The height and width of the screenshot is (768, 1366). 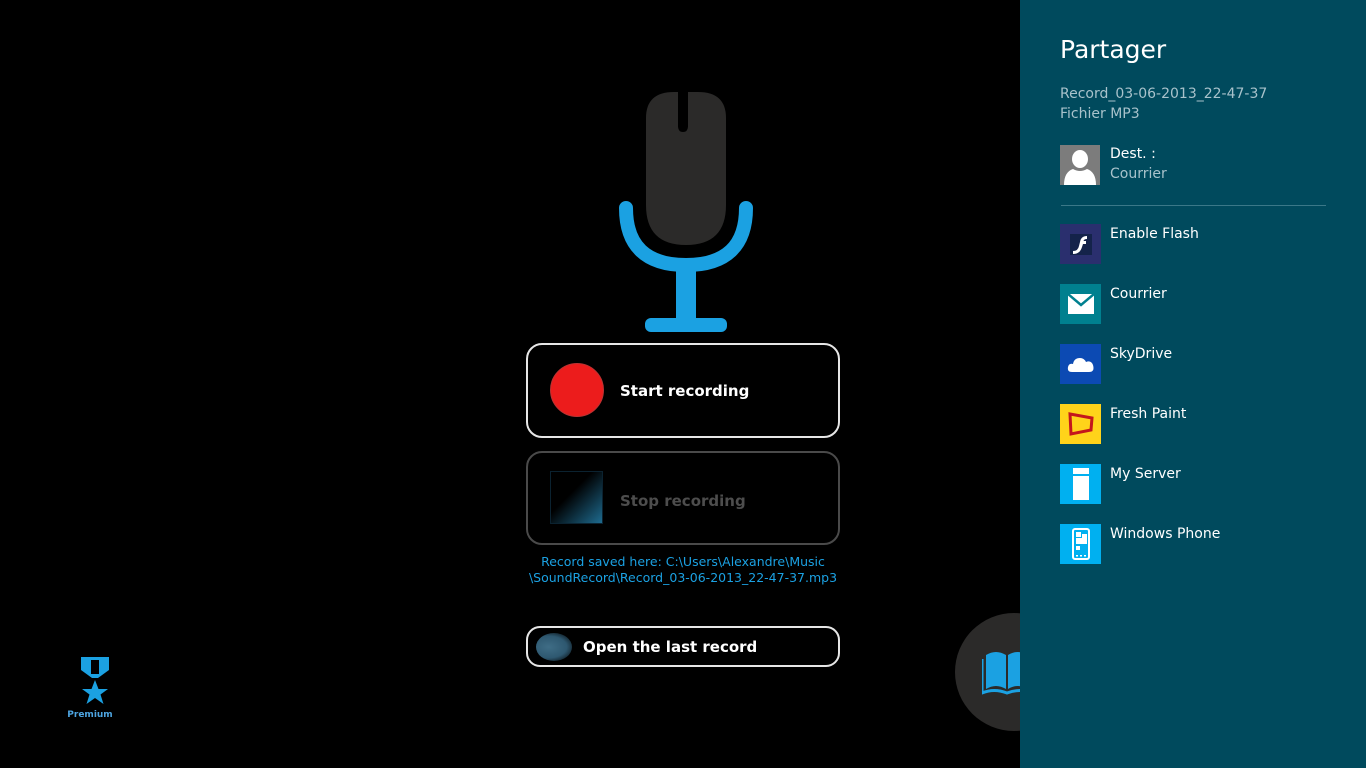 I want to click on start-recording-label: Start recording, so click(x=685, y=391).